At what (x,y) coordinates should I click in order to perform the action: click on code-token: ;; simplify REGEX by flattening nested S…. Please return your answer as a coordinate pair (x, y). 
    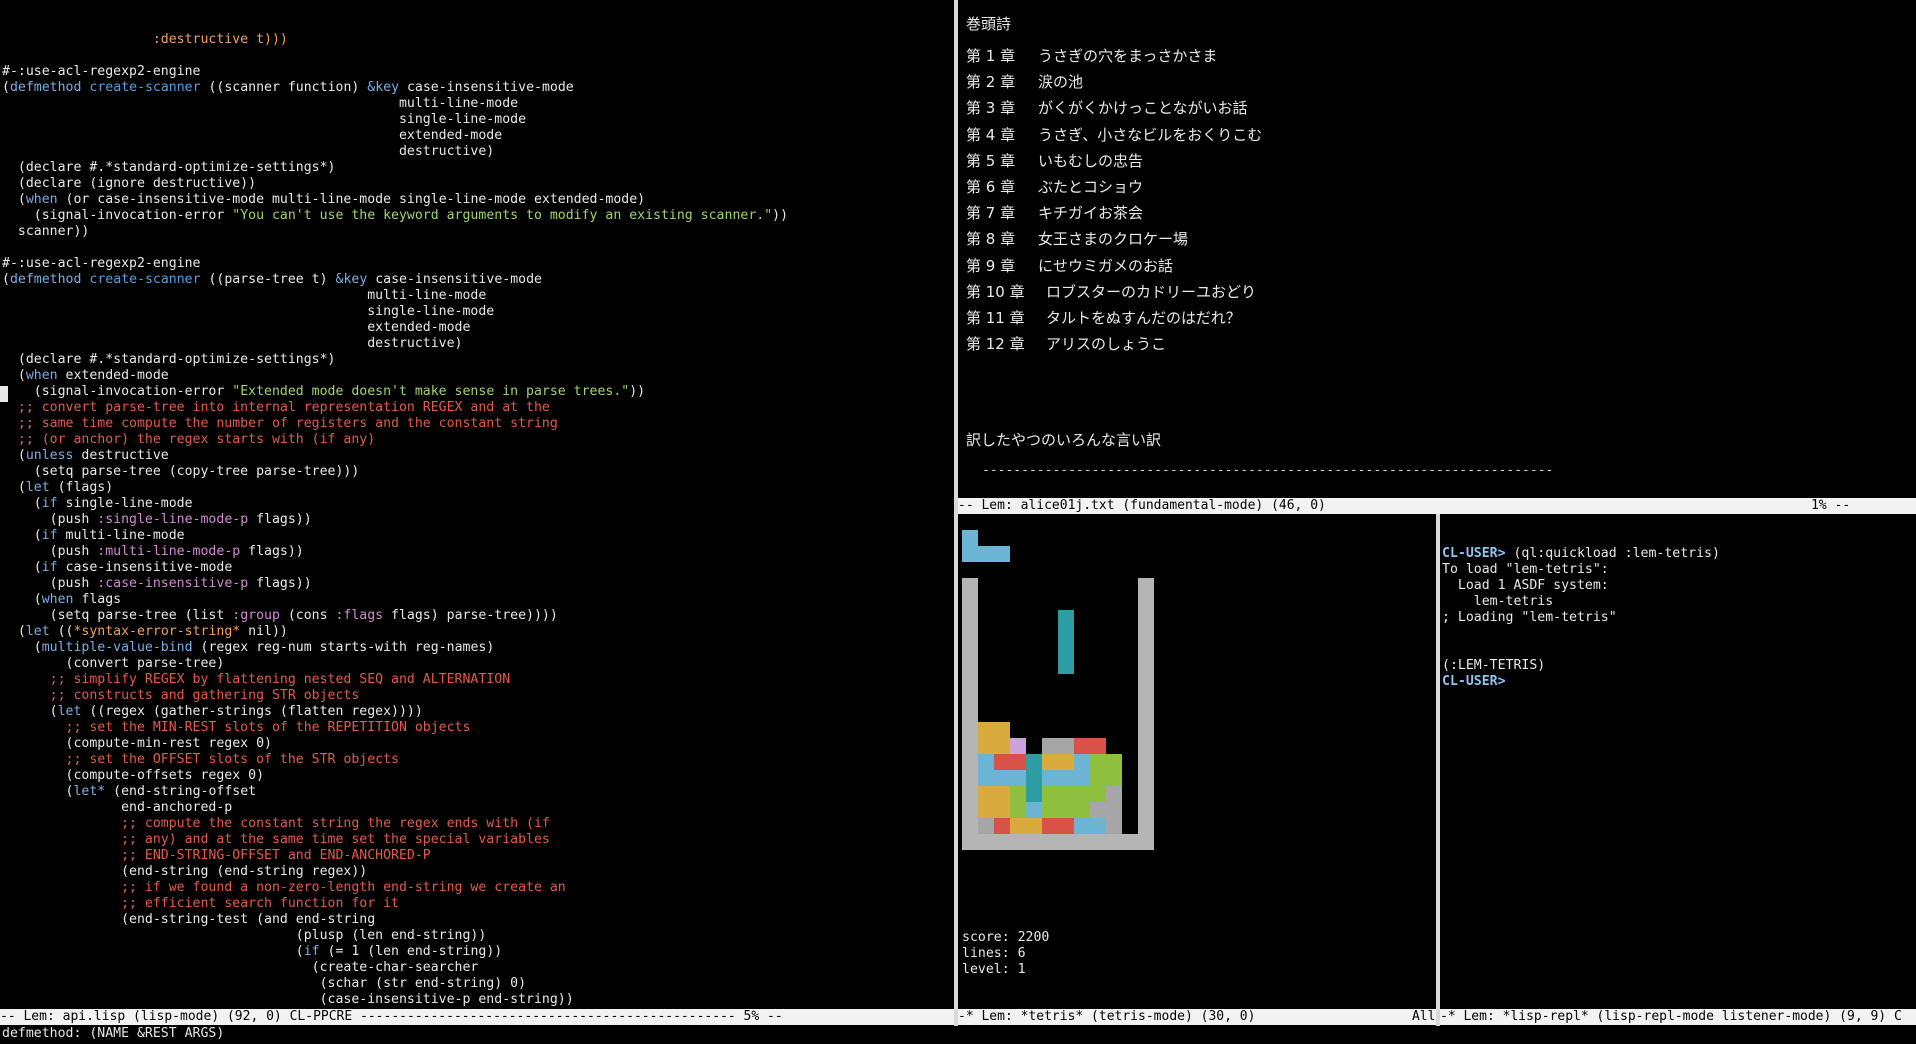
    Looking at the image, I should click on (256, 679).